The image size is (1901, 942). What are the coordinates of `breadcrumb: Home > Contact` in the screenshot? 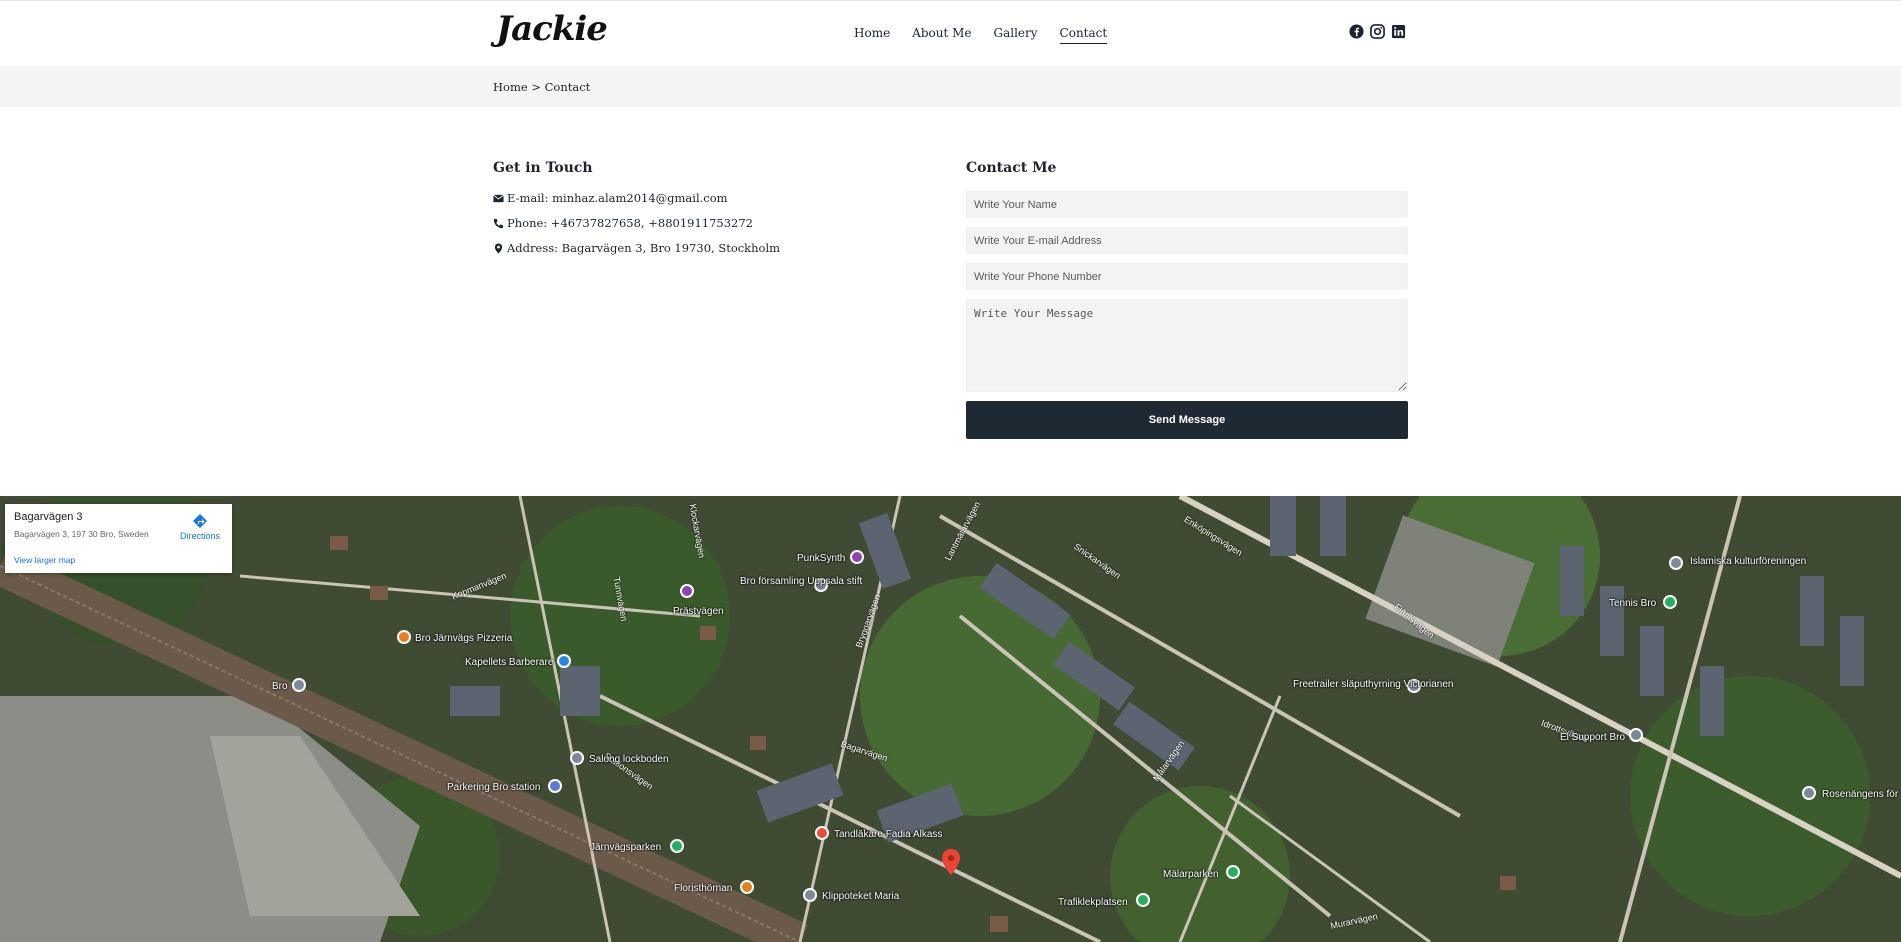 It's located at (541, 87).